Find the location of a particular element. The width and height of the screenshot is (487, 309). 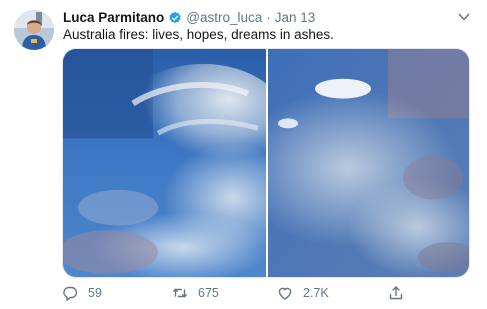

tweet-header: Luca Parmitano @astro_luca · Jan 13 is located at coordinates (189, 18).